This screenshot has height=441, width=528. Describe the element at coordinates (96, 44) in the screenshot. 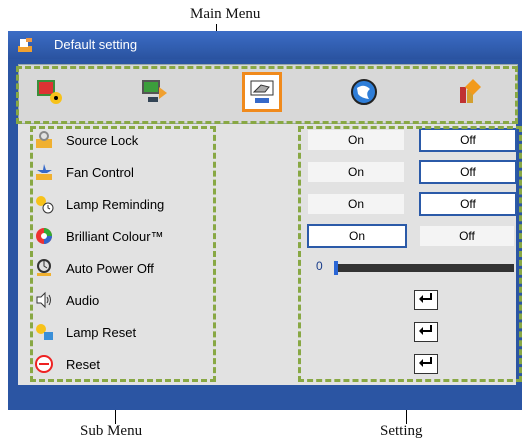

I see `window-title: Default setting` at that location.